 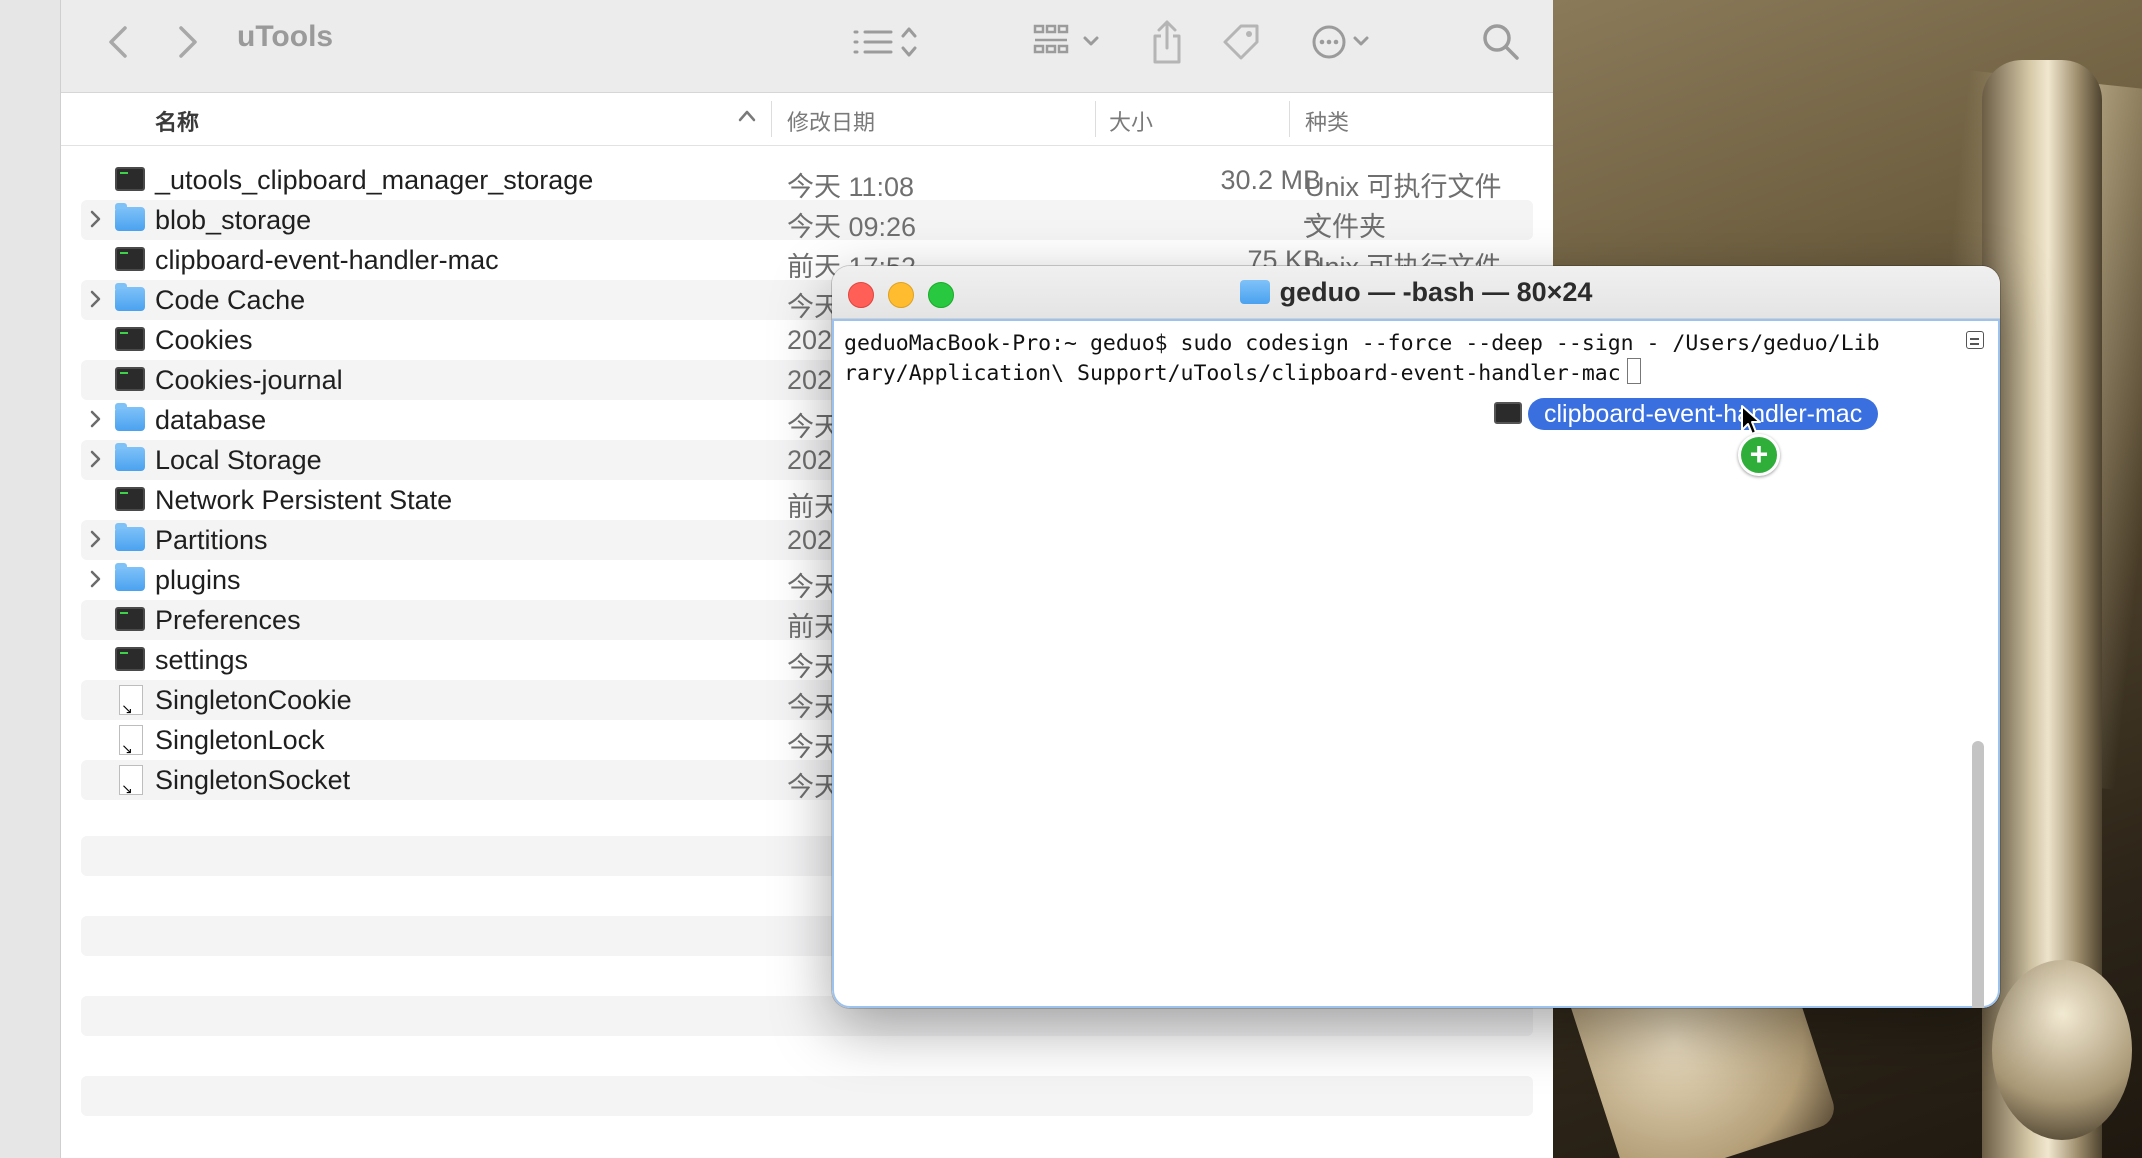 What do you see at coordinates (1131, 121) in the screenshot?
I see `column-size-header: 大小` at bounding box center [1131, 121].